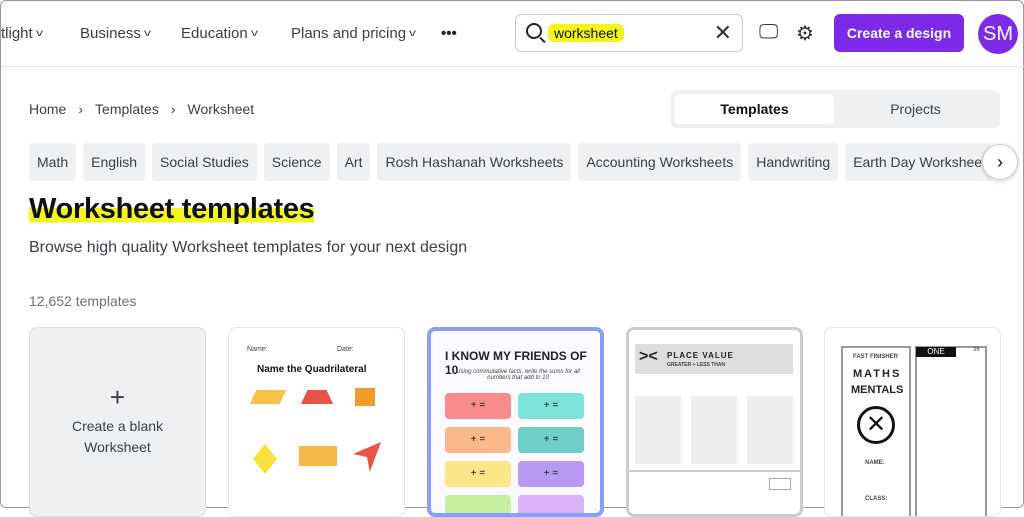  Describe the element at coordinates (22, 33) in the screenshot. I see `nav-spotlight: tlight v` at that location.